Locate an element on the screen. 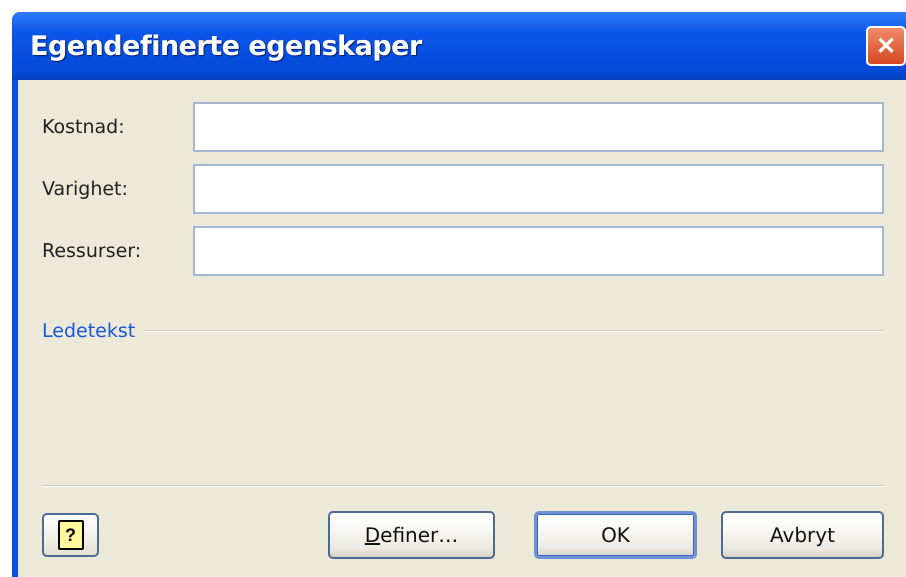 This screenshot has width=906, height=577. field-label: Ressurser: is located at coordinates (92, 251).